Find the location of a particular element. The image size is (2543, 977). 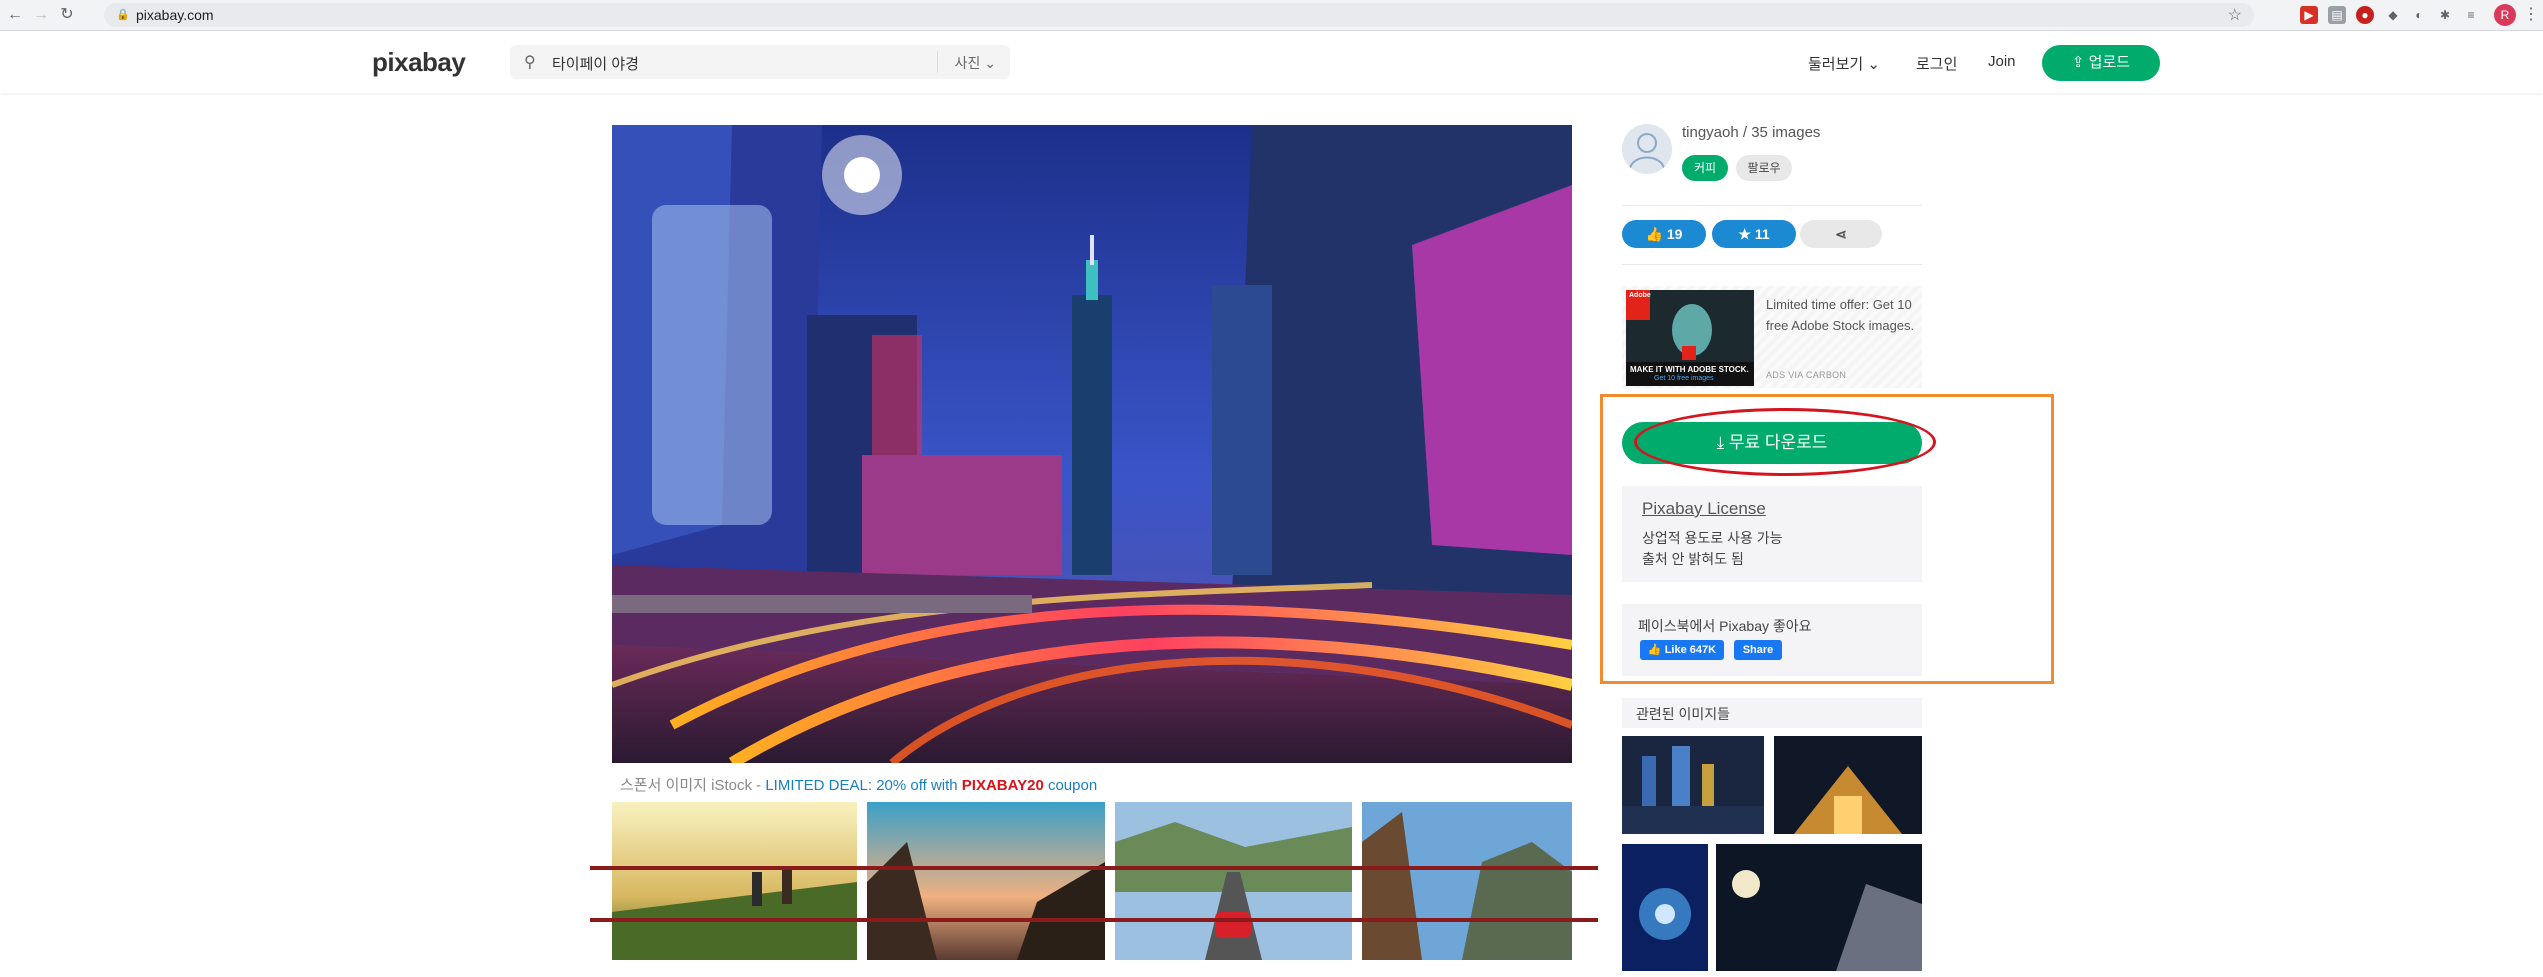

pixabay-logo: pixabay is located at coordinates (419, 62).